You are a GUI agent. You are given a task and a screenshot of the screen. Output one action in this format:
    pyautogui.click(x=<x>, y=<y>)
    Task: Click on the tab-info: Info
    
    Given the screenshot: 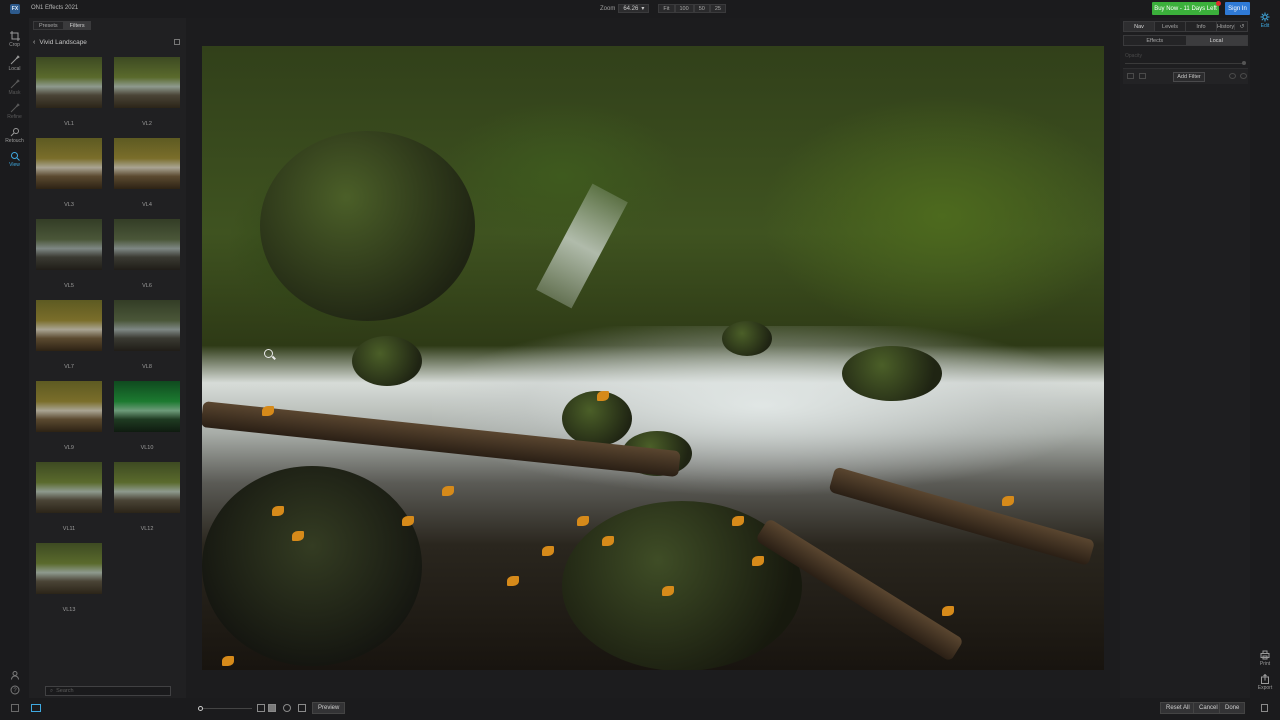 What is the action you would take?
    pyautogui.click(x=1201, y=26)
    